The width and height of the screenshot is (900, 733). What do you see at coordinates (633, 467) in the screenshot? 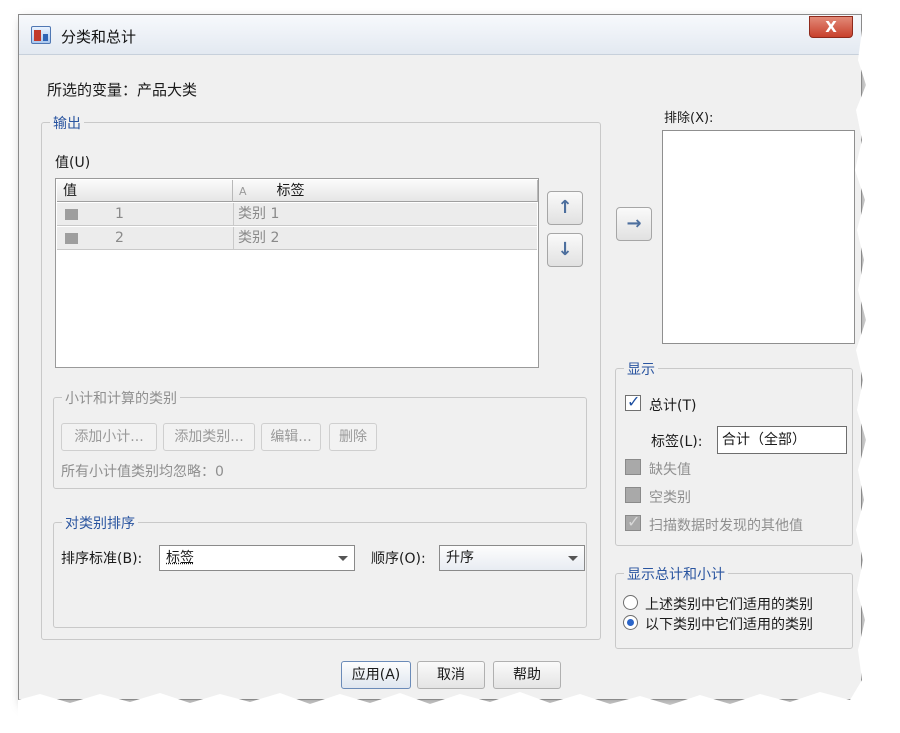
I see `missing-checkbox` at bounding box center [633, 467].